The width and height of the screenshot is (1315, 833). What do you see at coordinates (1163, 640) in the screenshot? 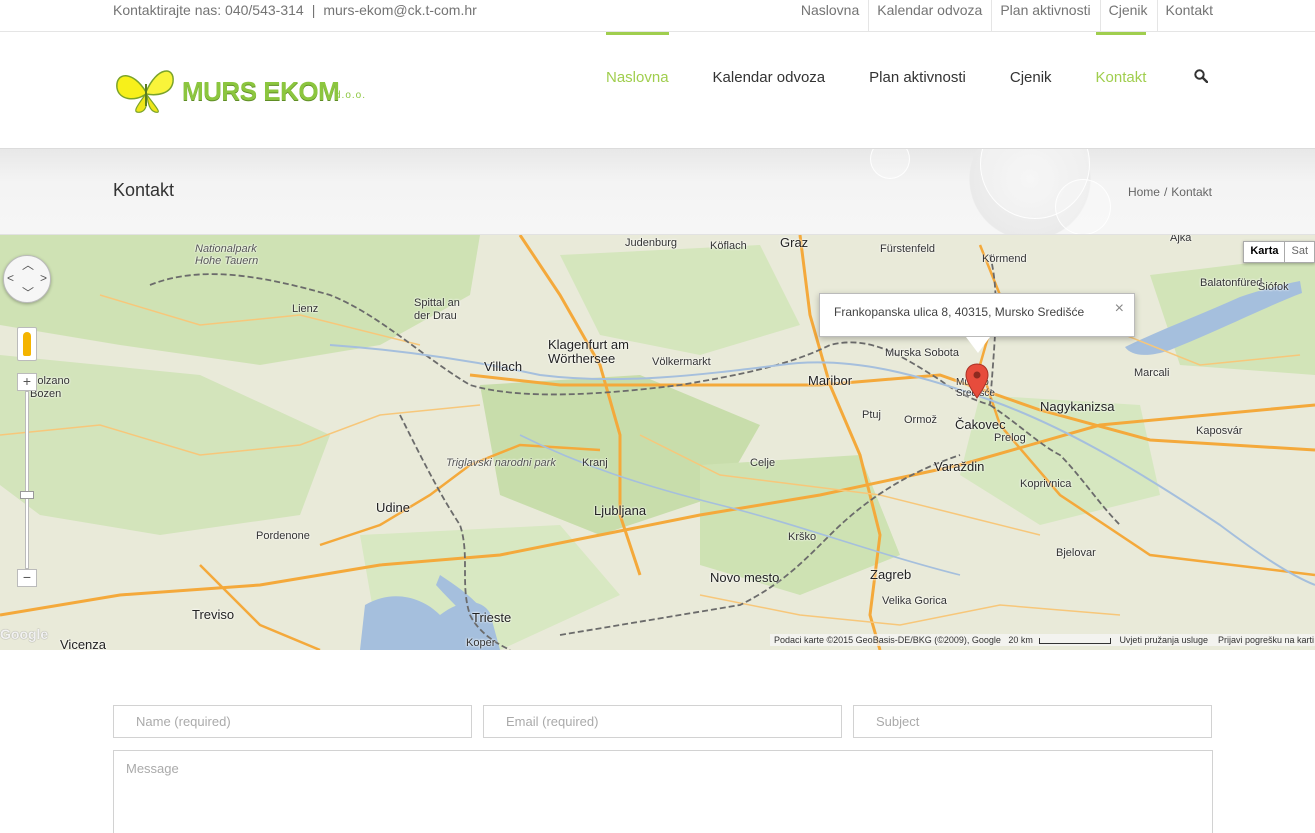
I see `map-terms-link: Uvjeti pružanja usluge` at bounding box center [1163, 640].